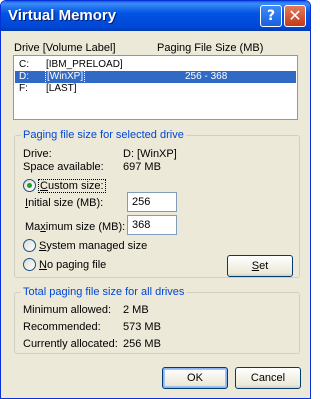 This screenshot has height=399, width=320. Describe the element at coordinates (271, 16) in the screenshot. I see `help-icon: ?` at that location.